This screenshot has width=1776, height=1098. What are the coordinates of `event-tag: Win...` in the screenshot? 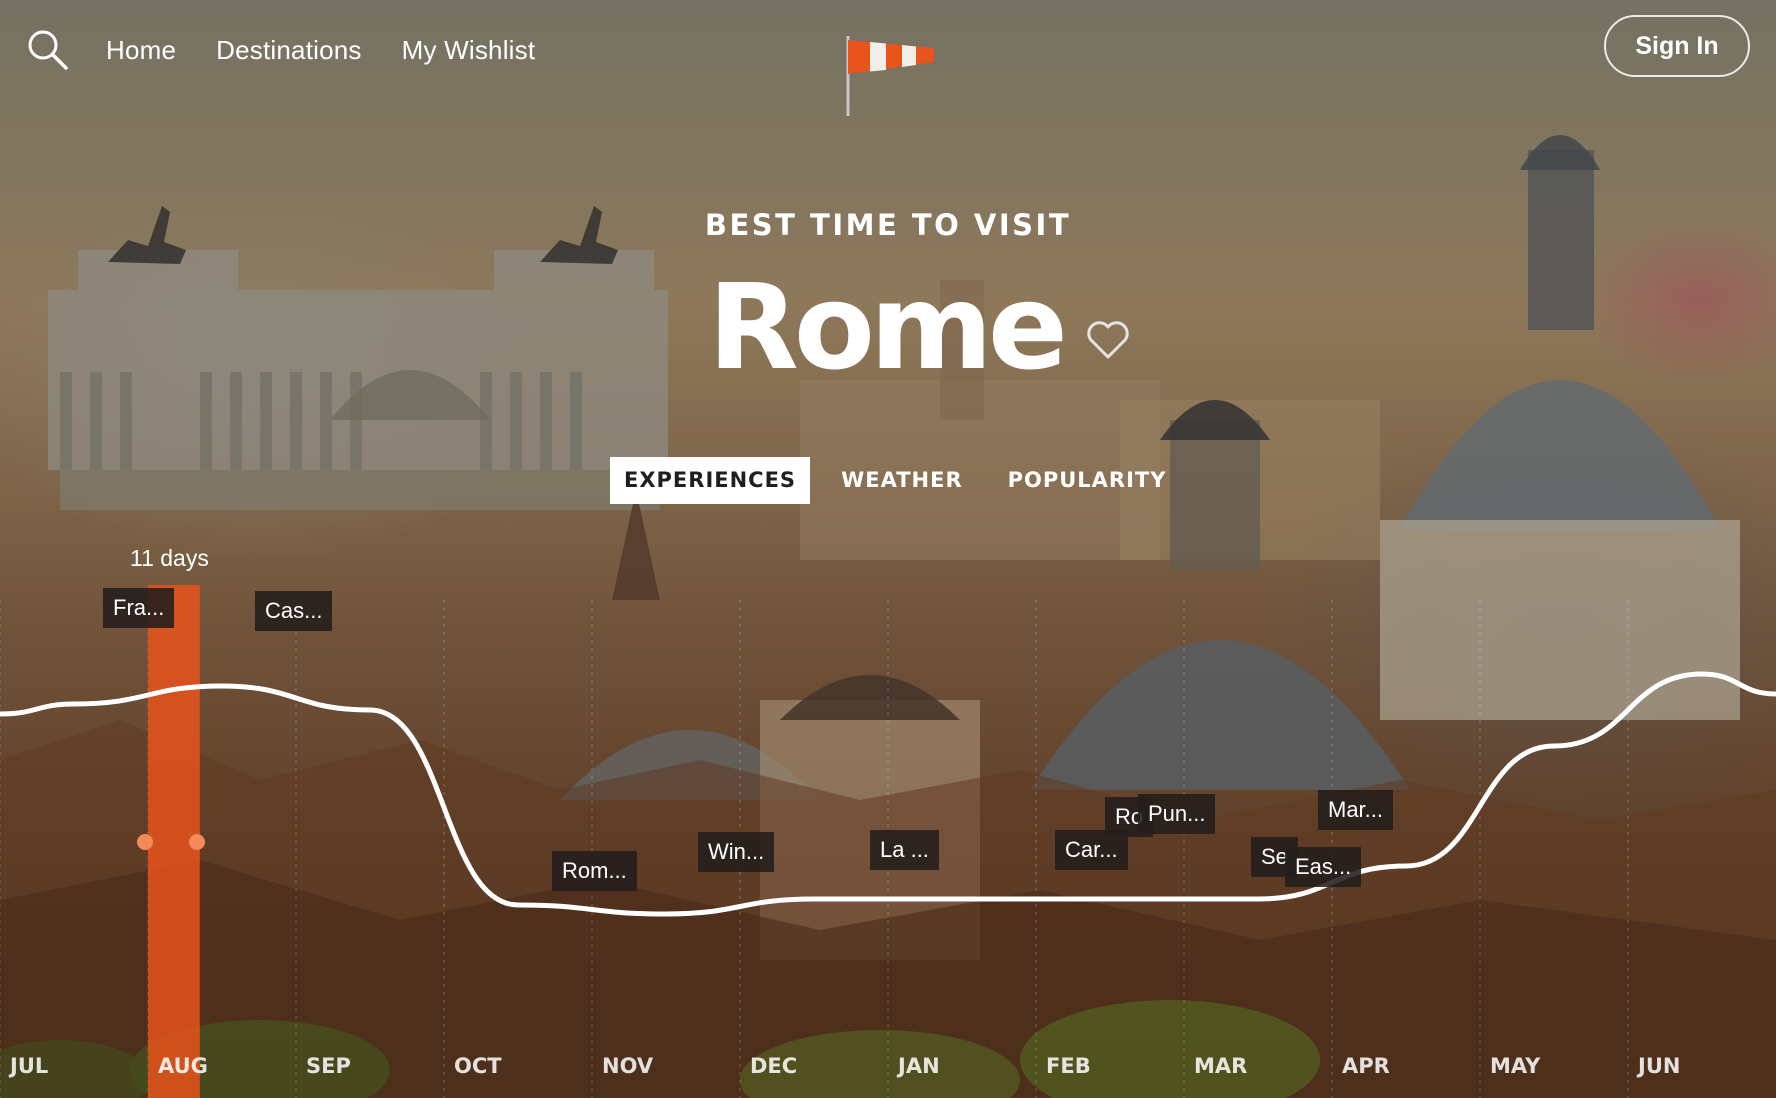 It's located at (736, 852).